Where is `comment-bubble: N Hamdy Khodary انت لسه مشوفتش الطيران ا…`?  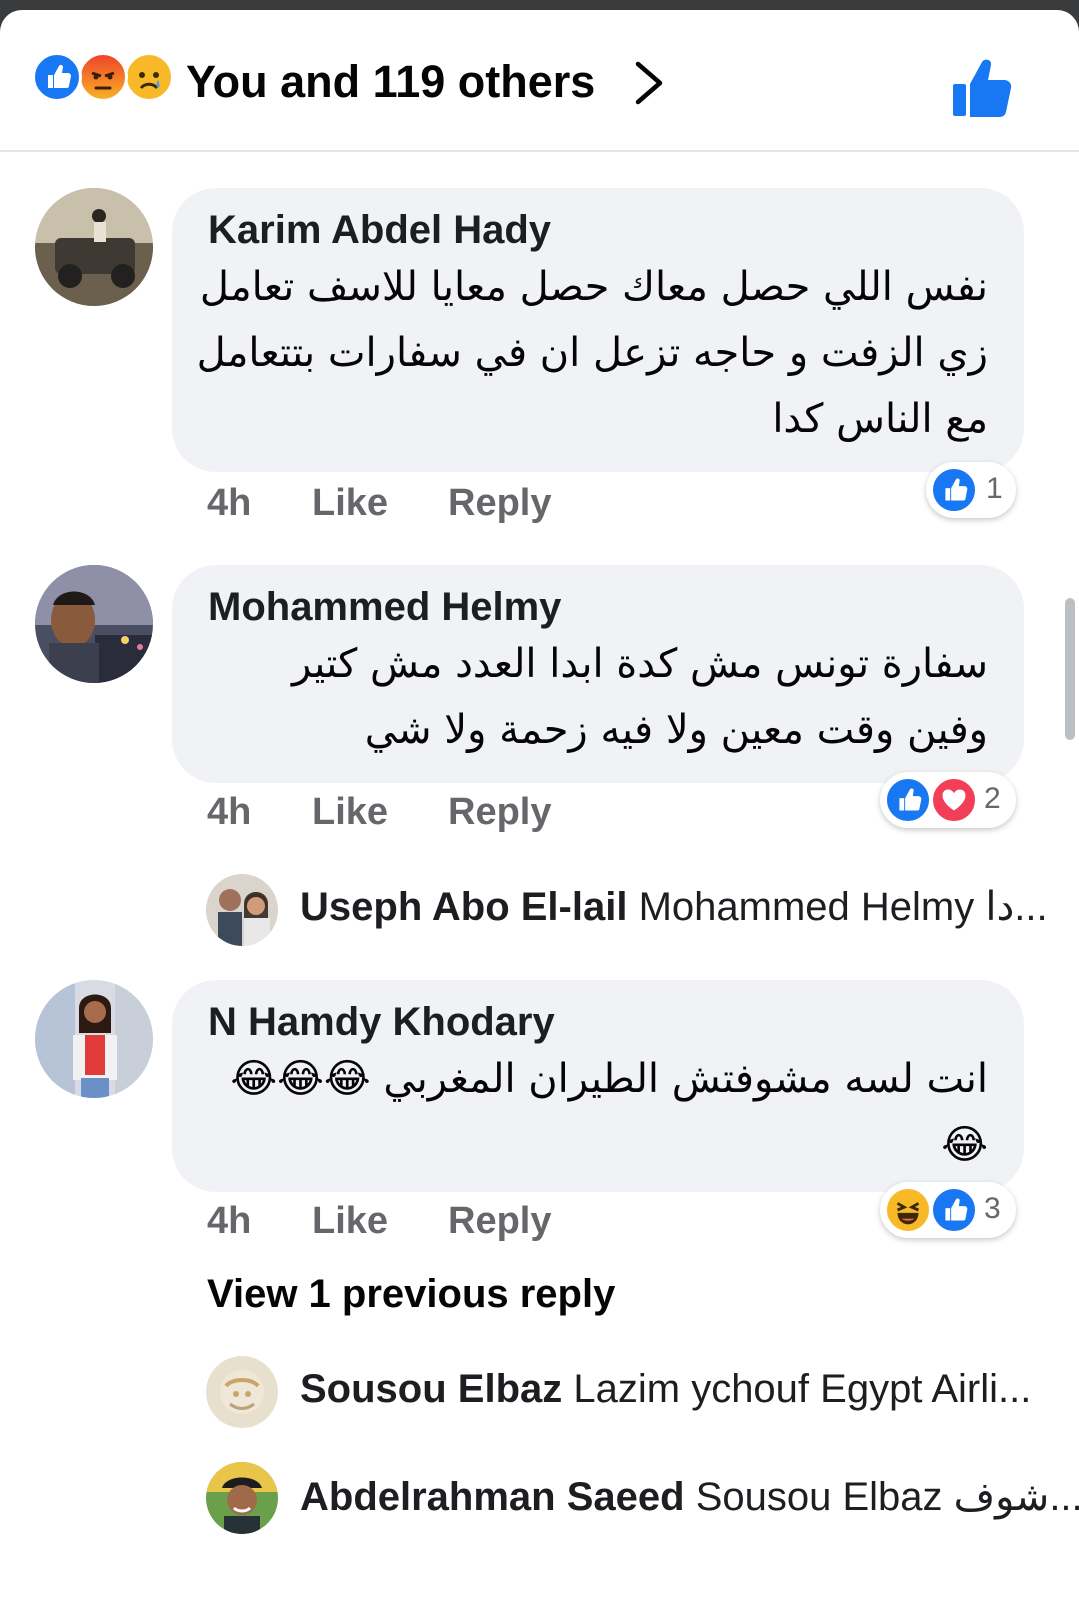 comment-bubble: N Hamdy Khodary انت لسه مشوفتش الطيران ا… is located at coordinates (598, 1086).